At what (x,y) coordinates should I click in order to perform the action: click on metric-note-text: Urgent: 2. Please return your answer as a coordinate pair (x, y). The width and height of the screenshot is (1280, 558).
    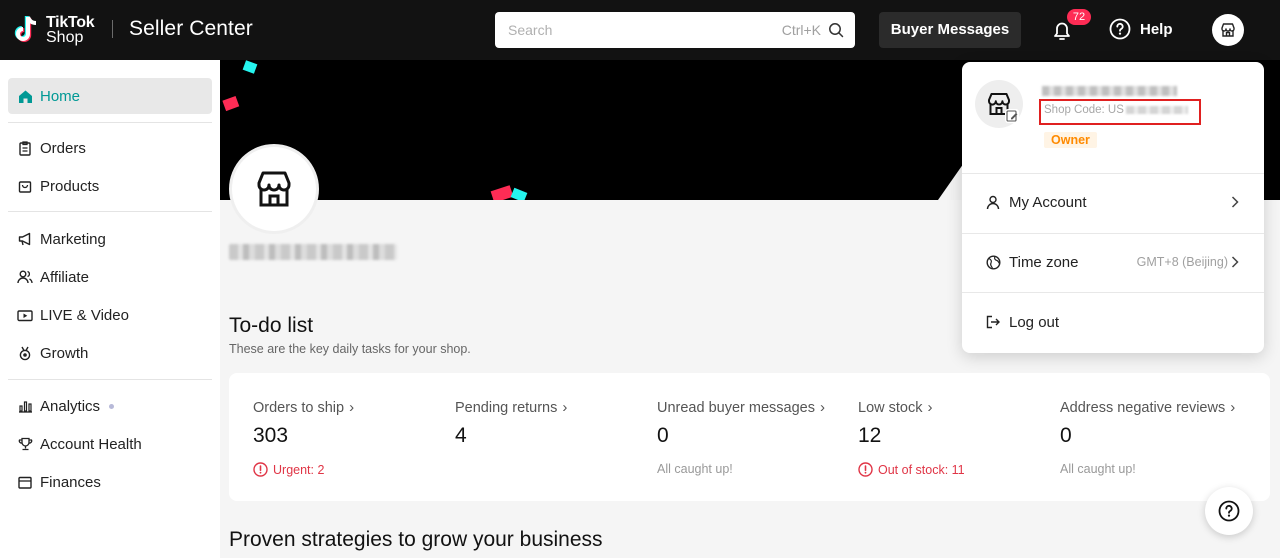
    Looking at the image, I should click on (299, 469).